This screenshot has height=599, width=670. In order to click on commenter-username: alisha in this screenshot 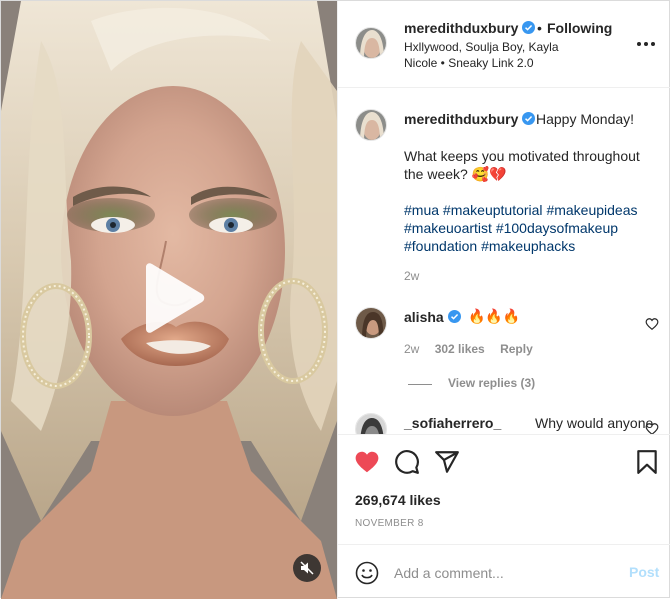, I will do `click(424, 317)`.